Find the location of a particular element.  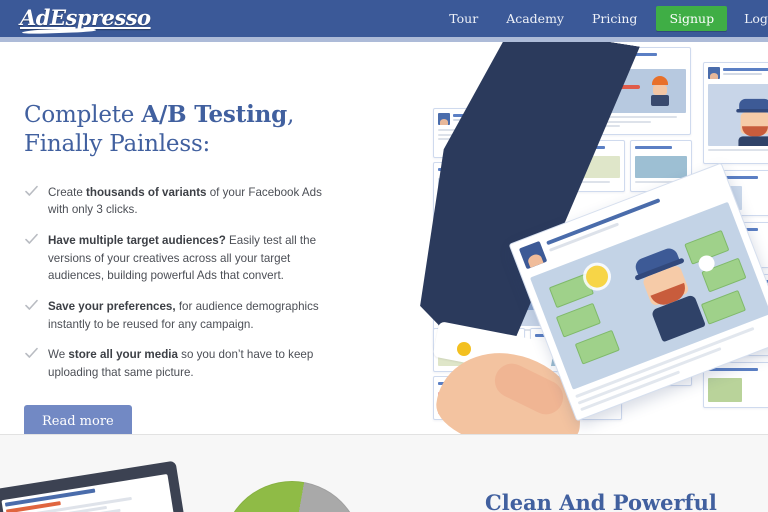

nav-item-academy: Academy is located at coordinates (535, 18).